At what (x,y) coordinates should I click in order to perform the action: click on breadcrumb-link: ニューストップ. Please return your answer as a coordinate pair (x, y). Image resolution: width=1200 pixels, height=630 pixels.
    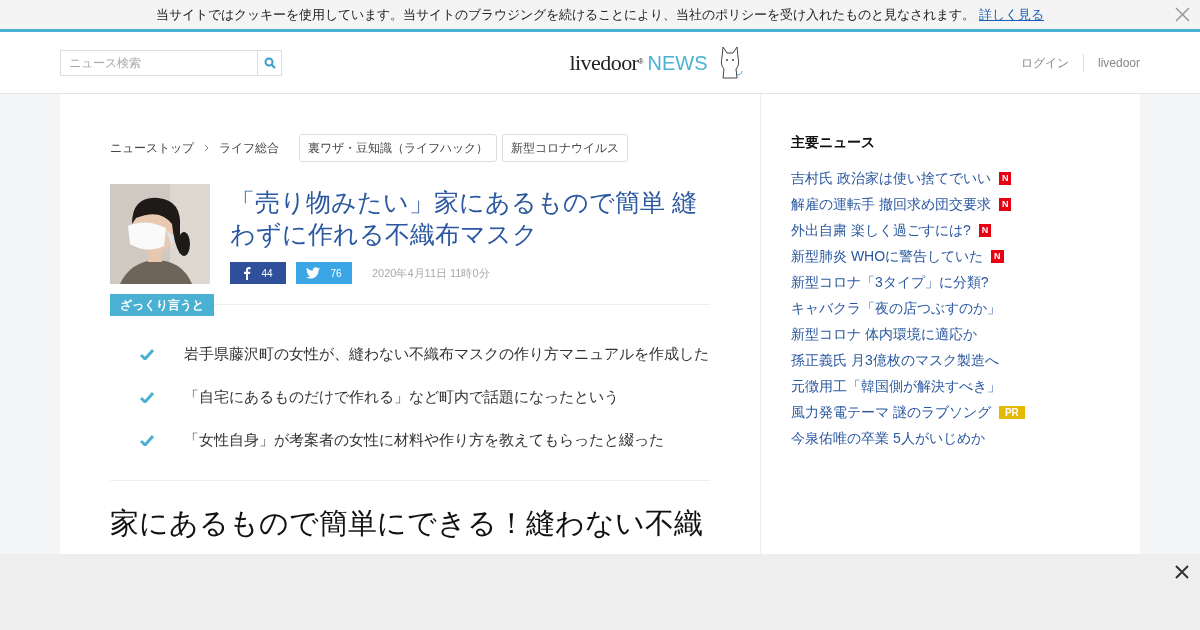
    Looking at the image, I should click on (152, 148).